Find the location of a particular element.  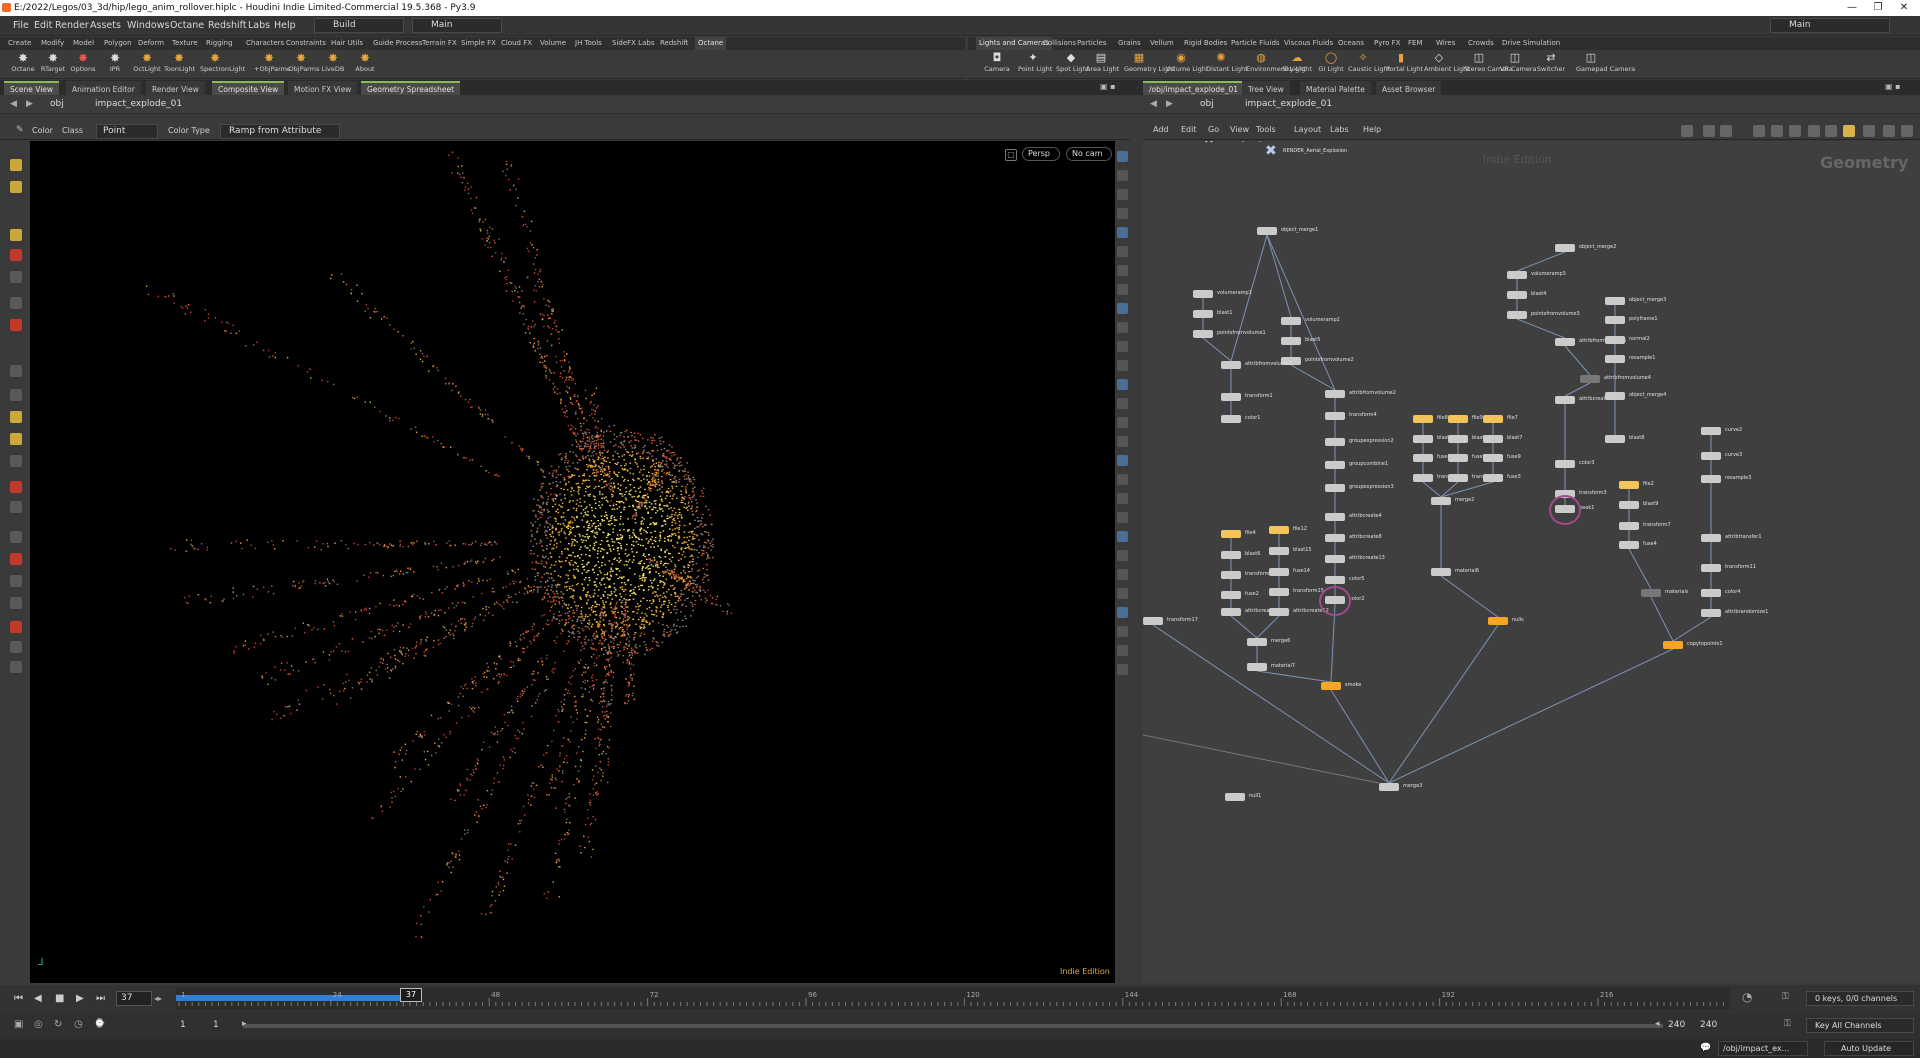

shelf-tab-fem: FEM is located at coordinates (1415, 43).